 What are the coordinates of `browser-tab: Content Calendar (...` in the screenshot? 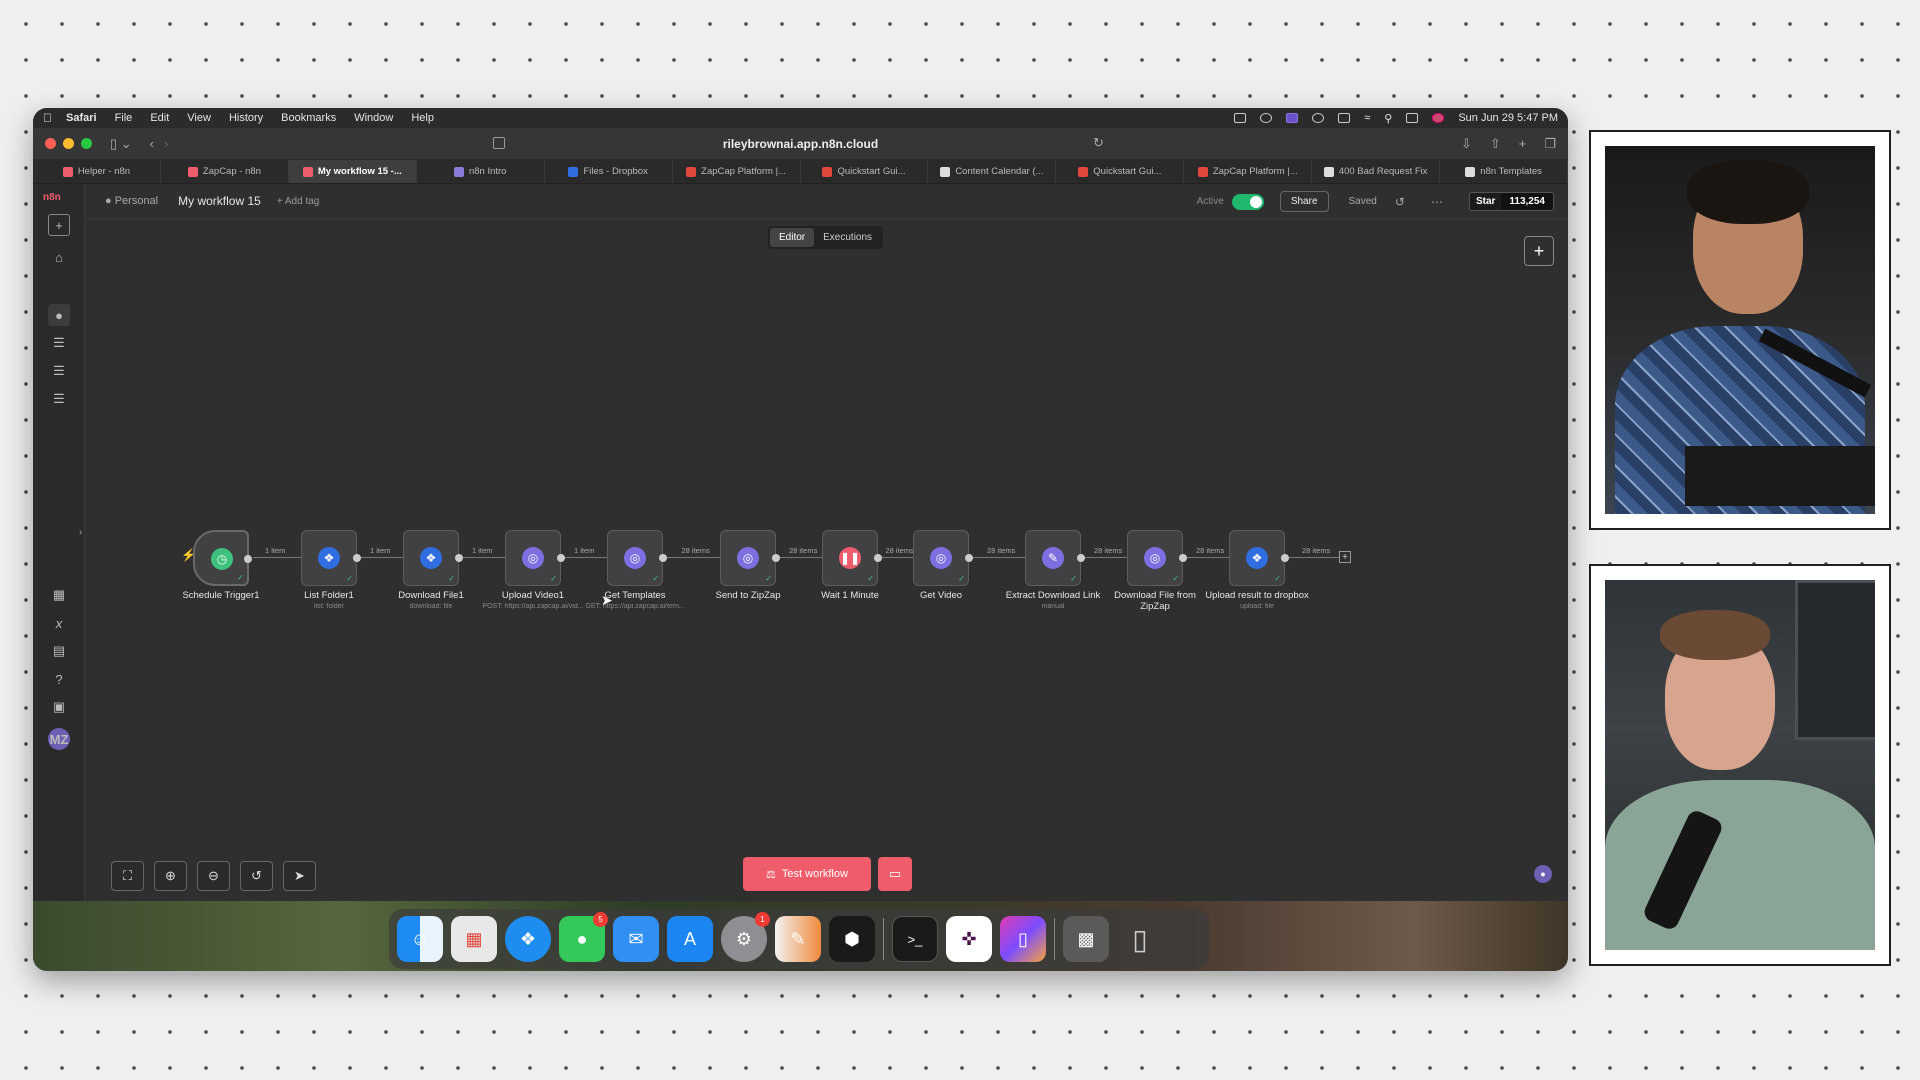 It's located at (992, 171).